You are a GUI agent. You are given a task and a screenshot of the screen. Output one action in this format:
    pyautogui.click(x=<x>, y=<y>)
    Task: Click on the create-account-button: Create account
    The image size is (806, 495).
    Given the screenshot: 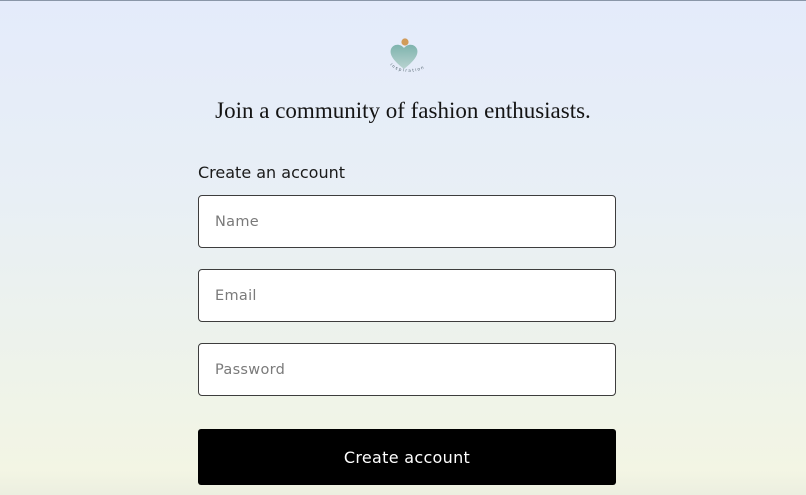 What is the action you would take?
    pyautogui.click(x=407, y=457)
    